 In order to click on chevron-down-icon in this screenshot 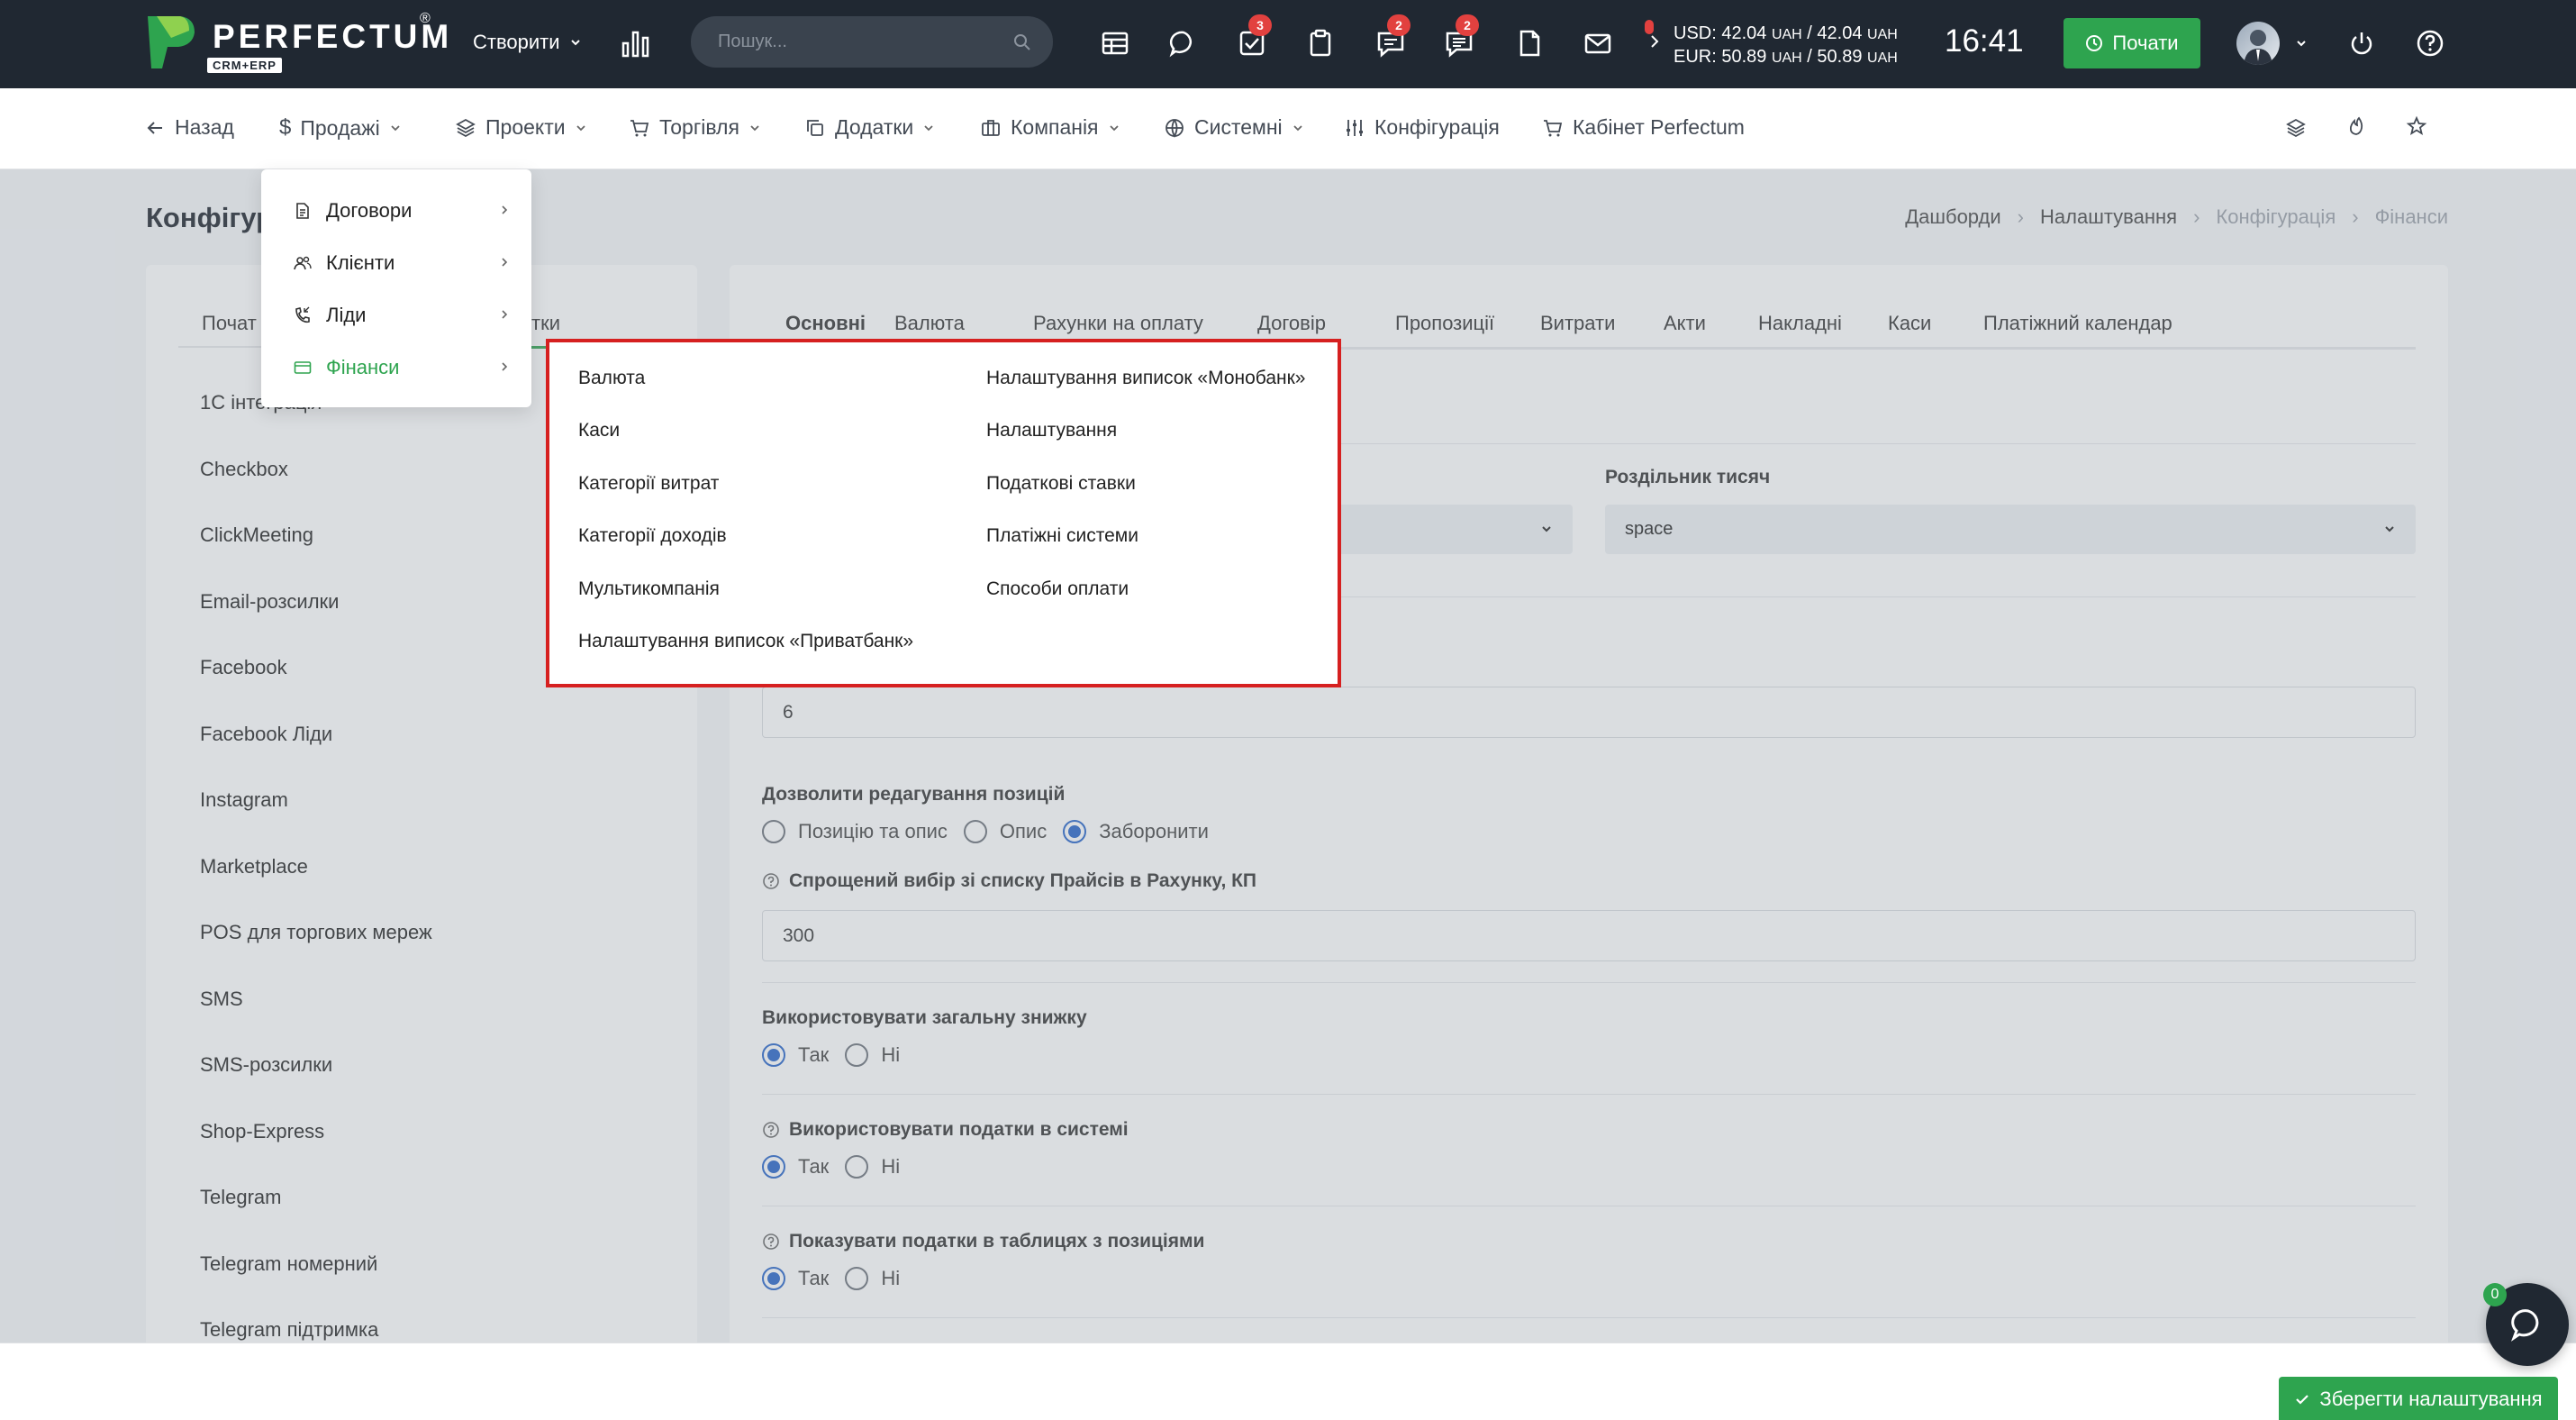, I will do `click(2301, 43)`.